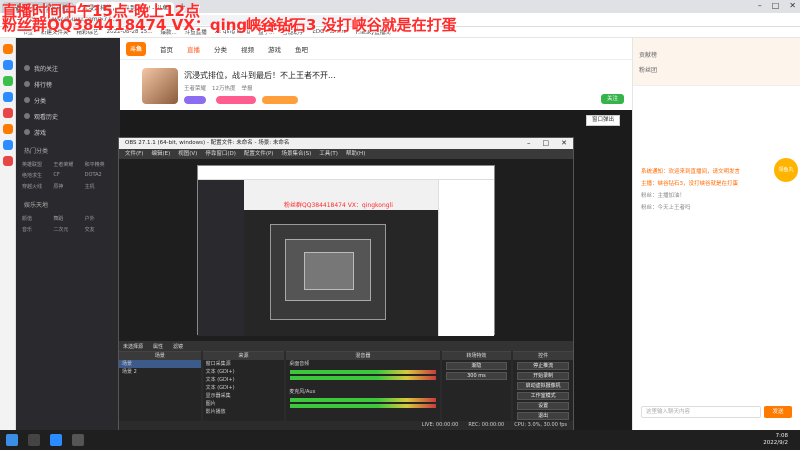  Describe the element at coordinates (280, 100) in the screenshot. I see `activity-badge` at that location.